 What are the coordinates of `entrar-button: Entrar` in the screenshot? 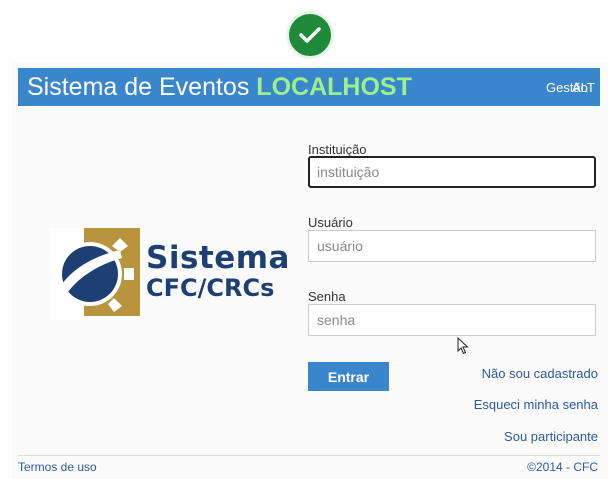 It's located at (348, 376).